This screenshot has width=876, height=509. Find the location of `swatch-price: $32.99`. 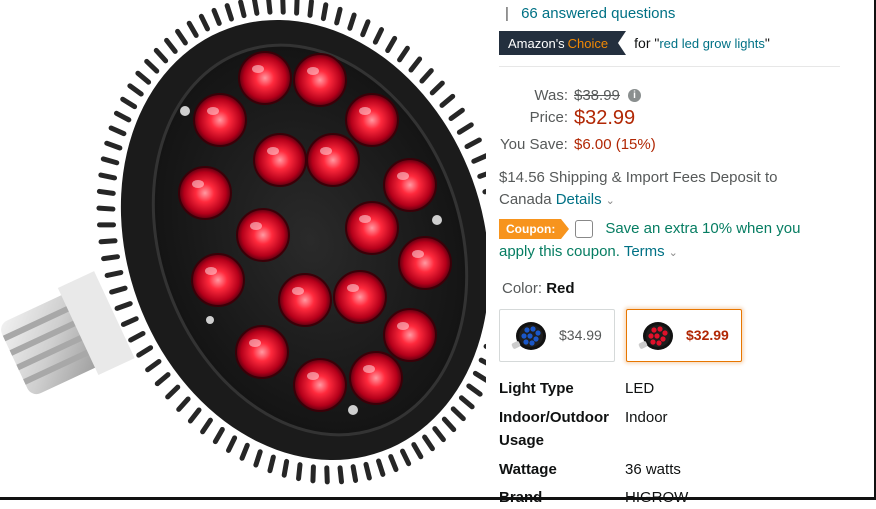

swatch-price: $32.99 is located at coordinates (707, 335).